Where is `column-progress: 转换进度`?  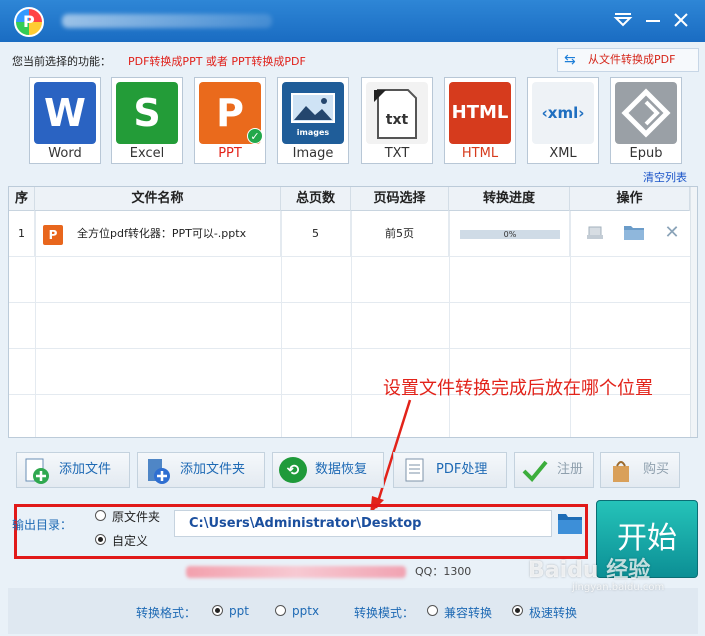 column-progress: 转换进度 is located at coordinates (509, 199).